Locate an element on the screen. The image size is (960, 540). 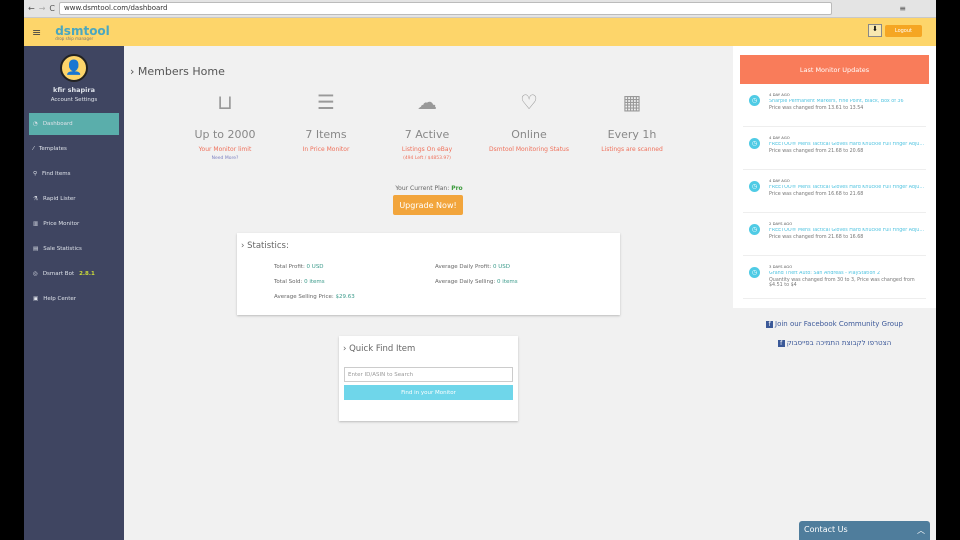
newspaper-icon: ▦ is located at coordinates (632, 102).